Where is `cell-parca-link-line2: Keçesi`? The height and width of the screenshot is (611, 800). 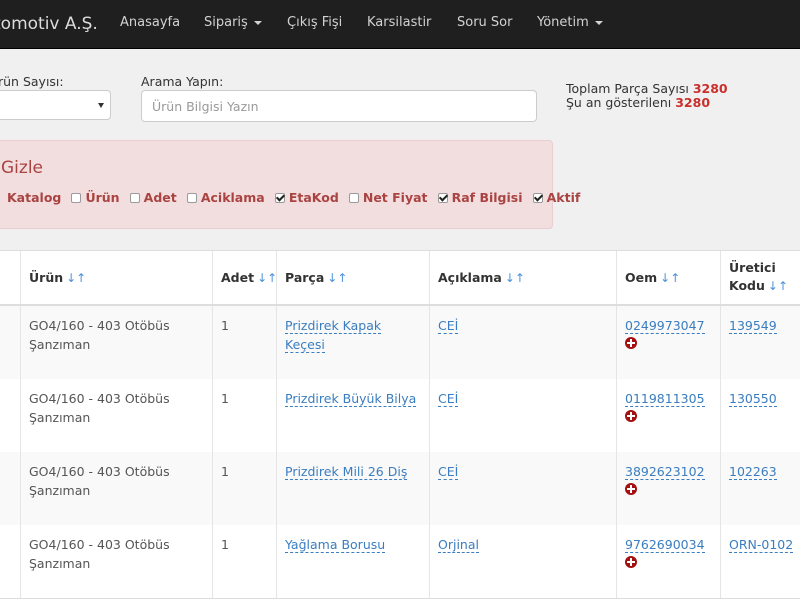
cell-parca-link-line2: Keçesi is located at coordinates (305, 345).